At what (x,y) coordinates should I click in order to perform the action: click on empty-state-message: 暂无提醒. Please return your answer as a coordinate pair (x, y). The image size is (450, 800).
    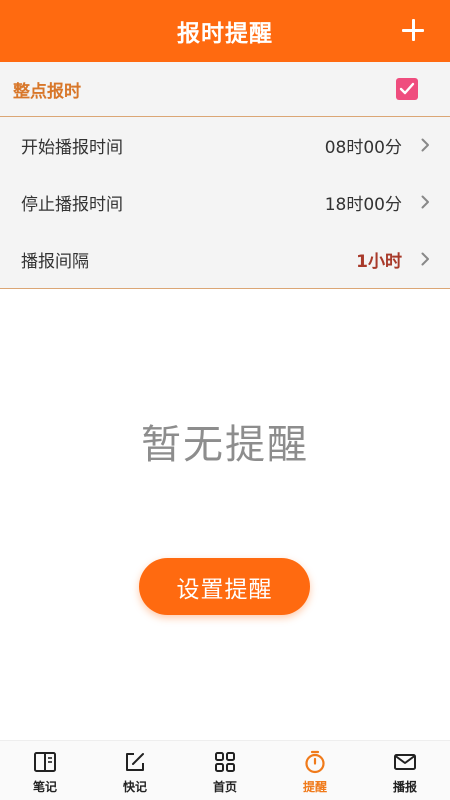
    Looking at the image, I should click on (225, 445).